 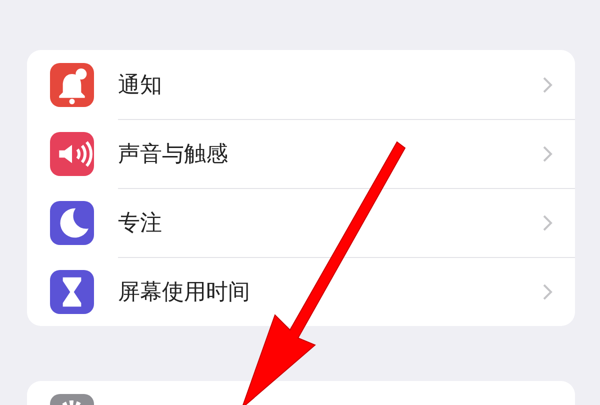 What do you see at coordinates (329, 291) in the screenshot?
I see `settings-item: 屏幕使用时间` at bounding box center [329, 291].